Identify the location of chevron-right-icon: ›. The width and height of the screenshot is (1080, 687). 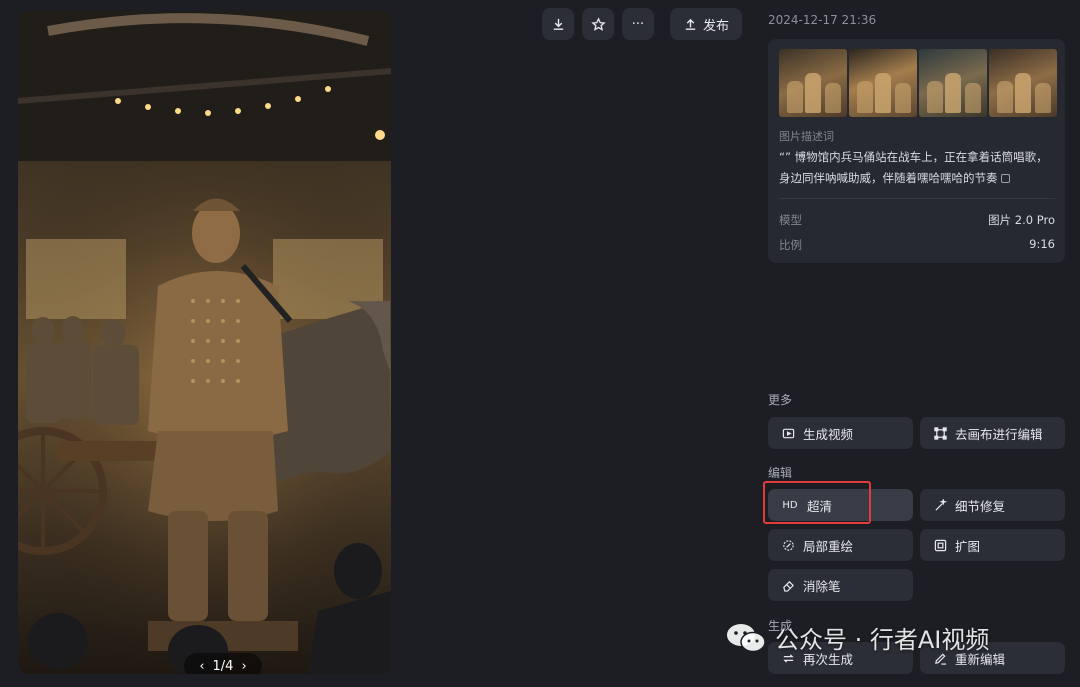
(243, 666).